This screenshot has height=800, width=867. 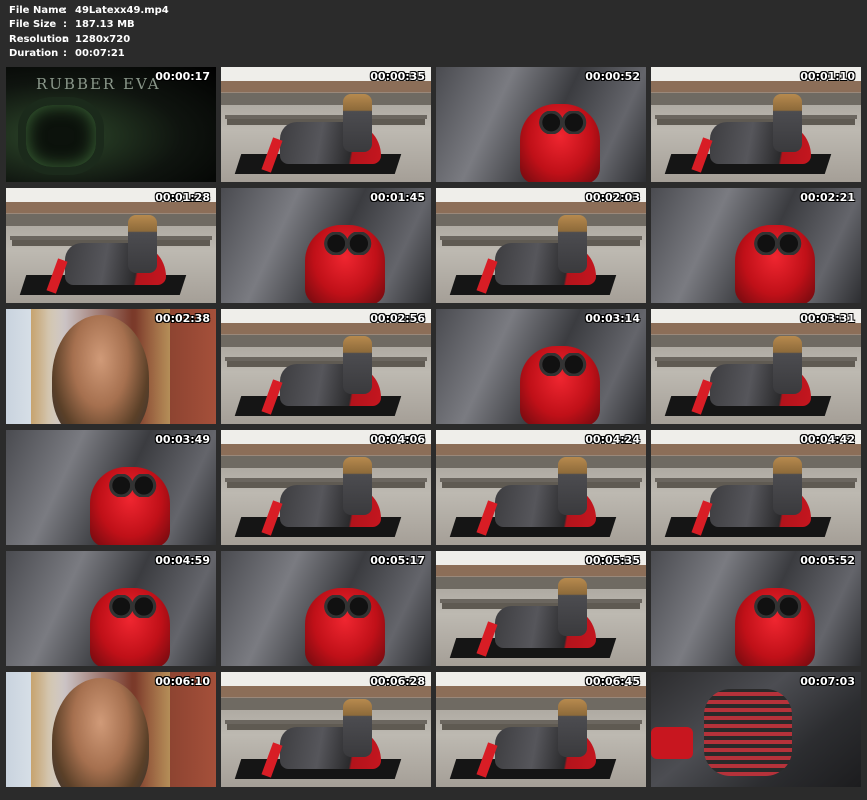 What do you see at coordinates (827, 560) in the screenshot?
I see `timestamp: 00:05:52` at bounding box center [827, 560].